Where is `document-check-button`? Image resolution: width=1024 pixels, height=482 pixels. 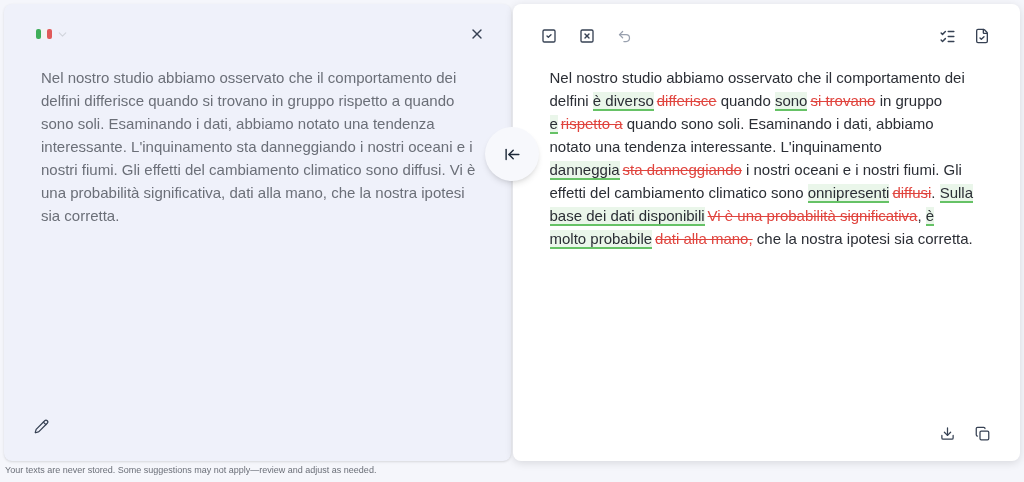
document-check-button is located at coordinates (982, 36).